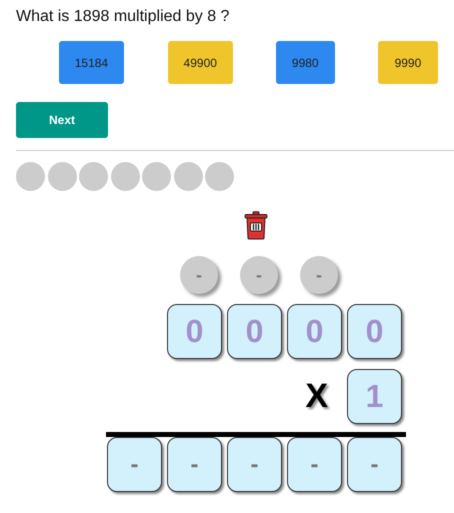 Image resolution: width=454 pixels, height=513 pixels. Describe the element at coordinates (123, 17) in the screenshot. I see `question-text: What is 1898 multiplied by 8 ?` at that location.